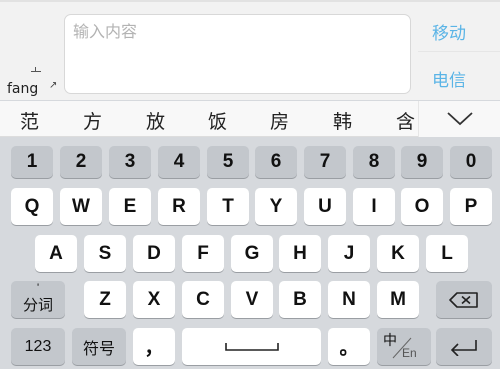  I want to click on key-m: M, so click(398, 299).